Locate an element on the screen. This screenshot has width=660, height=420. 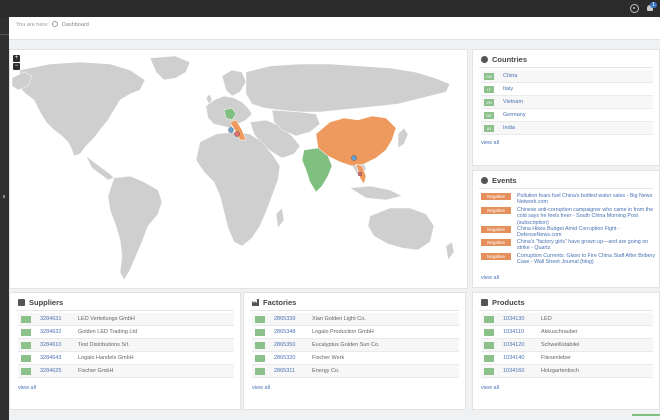
factory-name: Logalo Production GmbH is located at coordinates (343, 332).